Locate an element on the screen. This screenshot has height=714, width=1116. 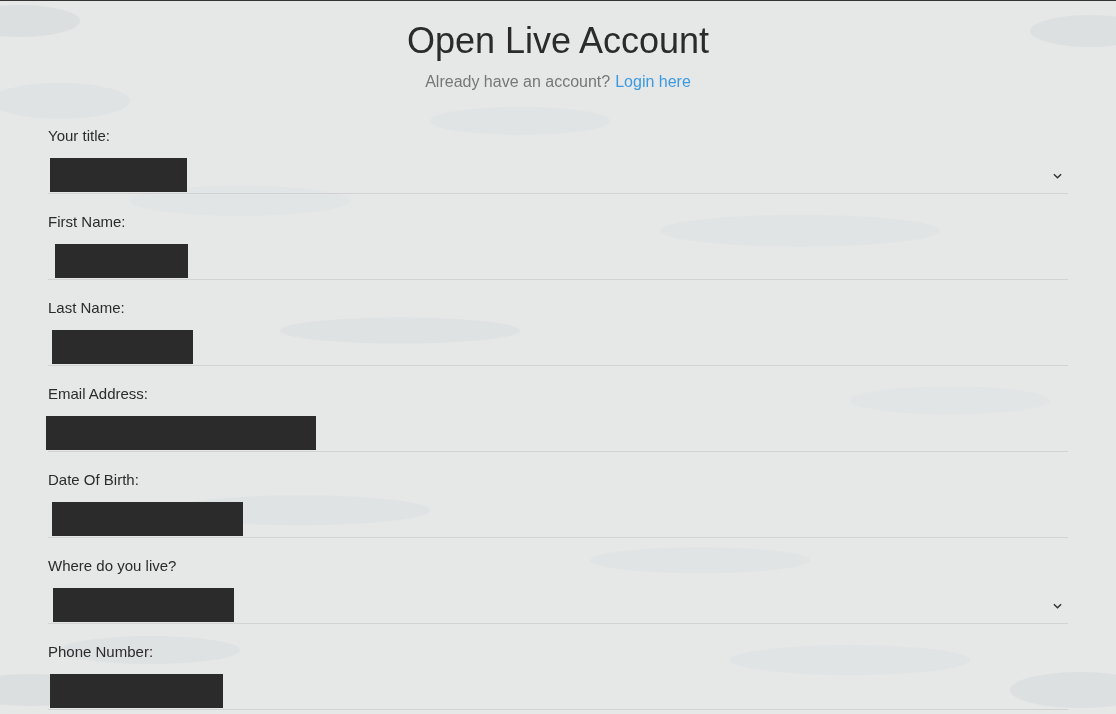
field-label: Your title: is located at coordinates (79, 136).